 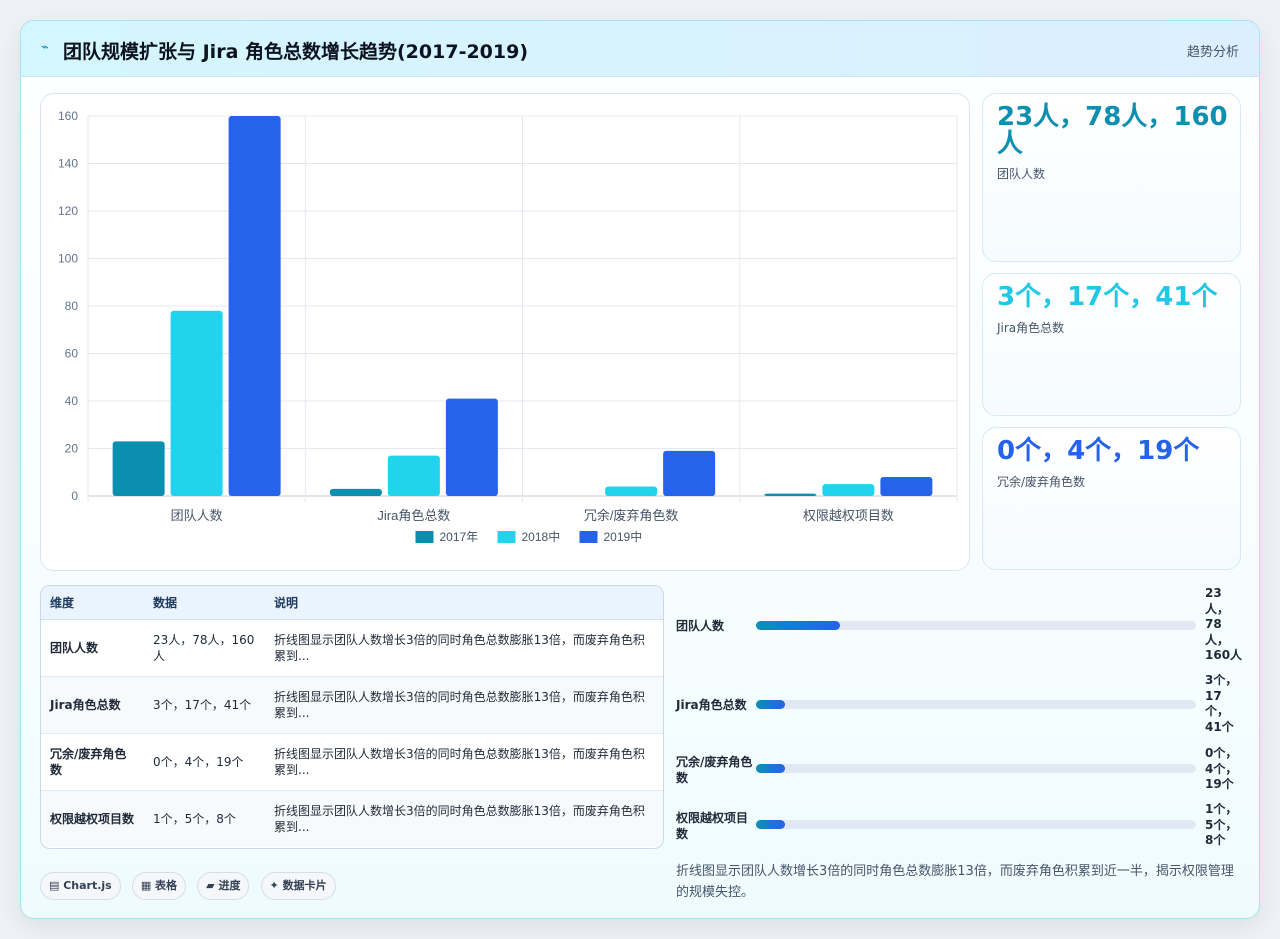 What do you see at coordinates (459, 537) in the screenshot?
I see `legend-label: 2017年` at bounding box center [459, 537].